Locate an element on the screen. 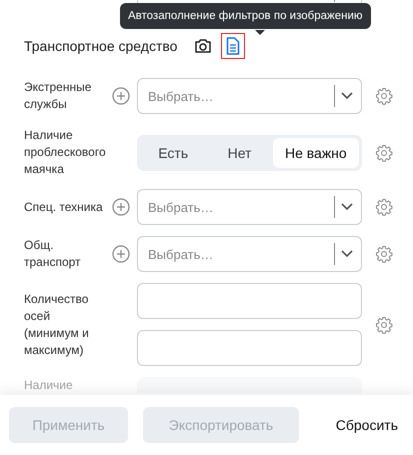  tooltip: Автозаполнение фильтров по изображению is located at coordinates (245, 16).